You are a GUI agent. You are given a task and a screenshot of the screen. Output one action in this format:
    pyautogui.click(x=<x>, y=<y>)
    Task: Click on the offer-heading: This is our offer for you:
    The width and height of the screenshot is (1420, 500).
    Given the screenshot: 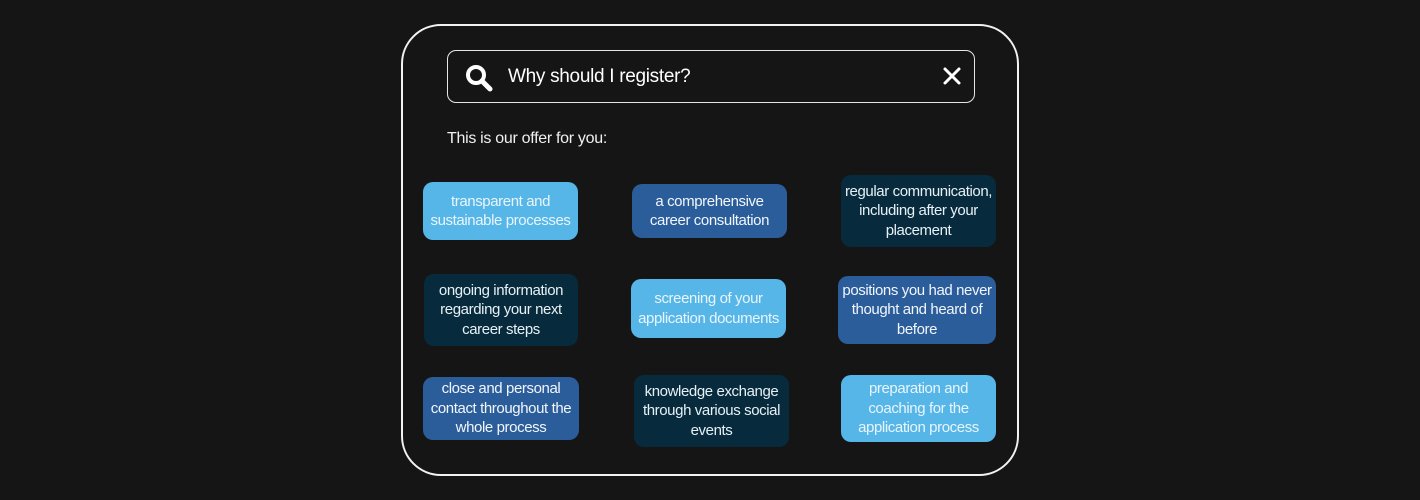 What is the action you would take?
    pyautogui.click(x=527, y=138)
    